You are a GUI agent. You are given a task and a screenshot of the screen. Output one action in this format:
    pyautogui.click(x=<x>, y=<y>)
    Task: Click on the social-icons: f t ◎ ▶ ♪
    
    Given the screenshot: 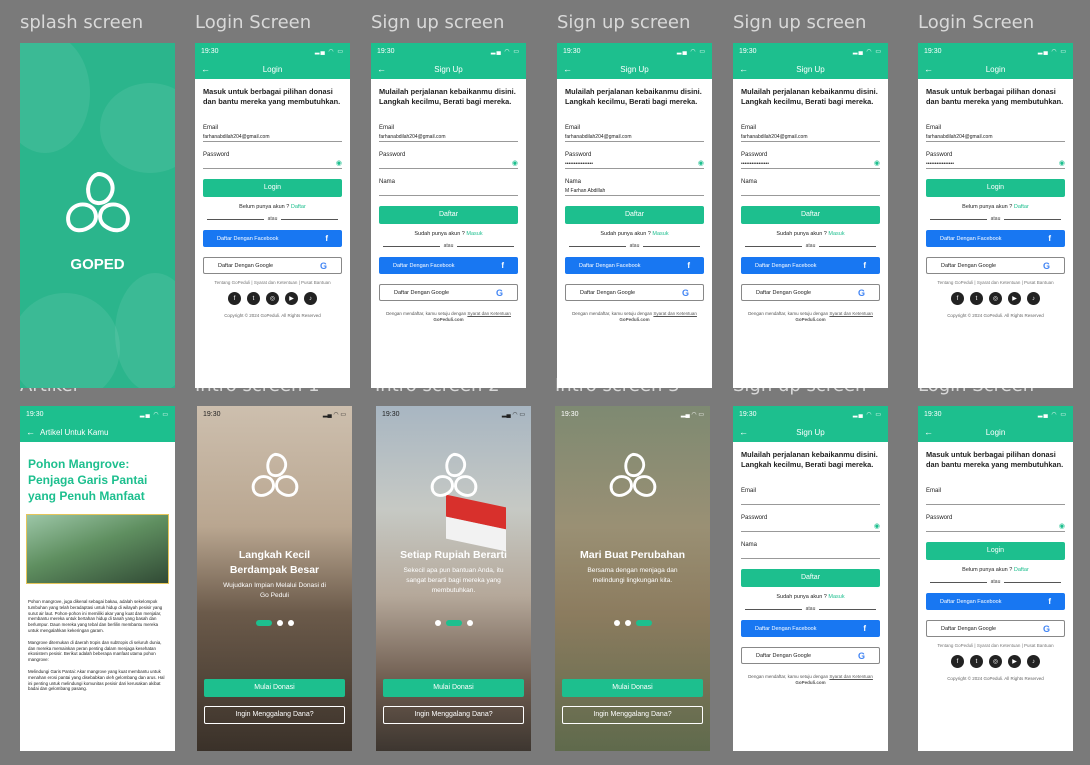 What is the action you would take?
    pyautogui.click(x=272, y=298)
    